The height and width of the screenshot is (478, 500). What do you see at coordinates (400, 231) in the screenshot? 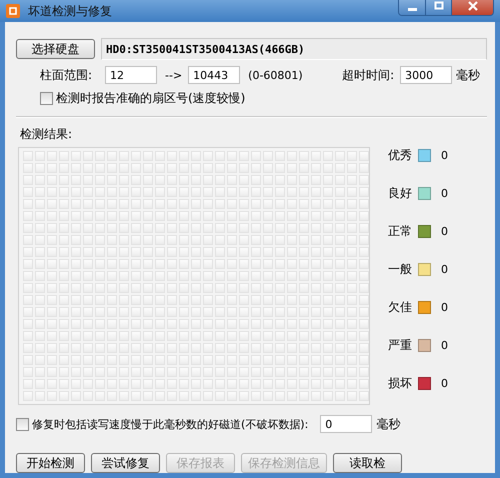
I see `legend-label: 正常` at bounding box center [400, 231].